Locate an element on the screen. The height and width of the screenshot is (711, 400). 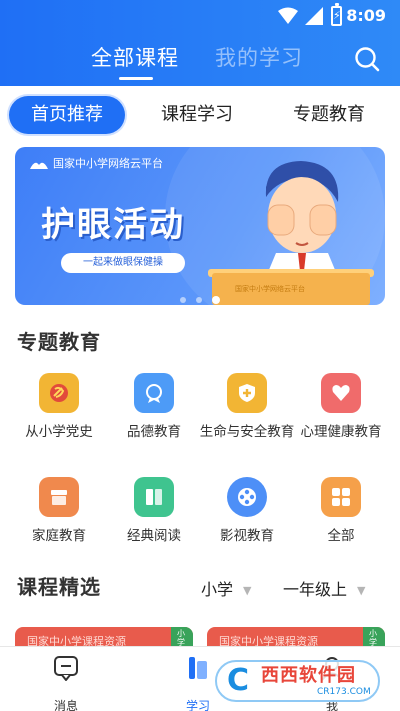
topic-label: 影视教育 is located at coordinates (247, 536).